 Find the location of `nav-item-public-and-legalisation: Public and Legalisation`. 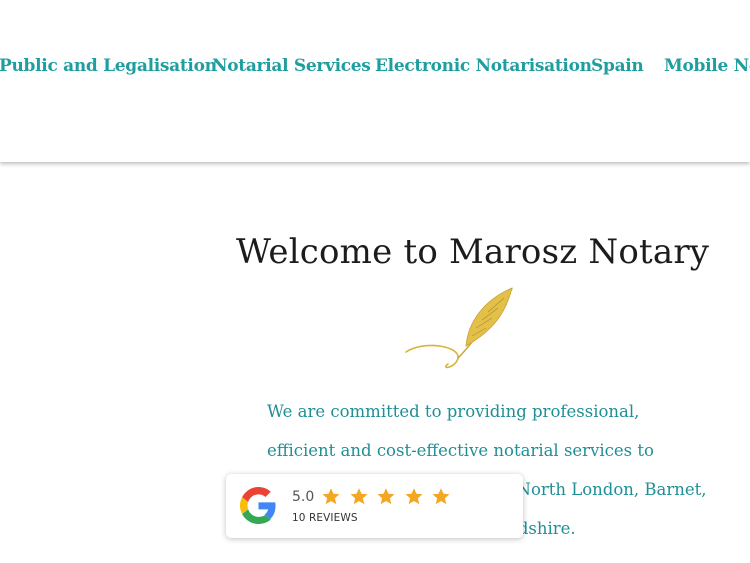

nav-item-public-and-legalisation: Public and Legalisation is located at coordinates (108, 66).